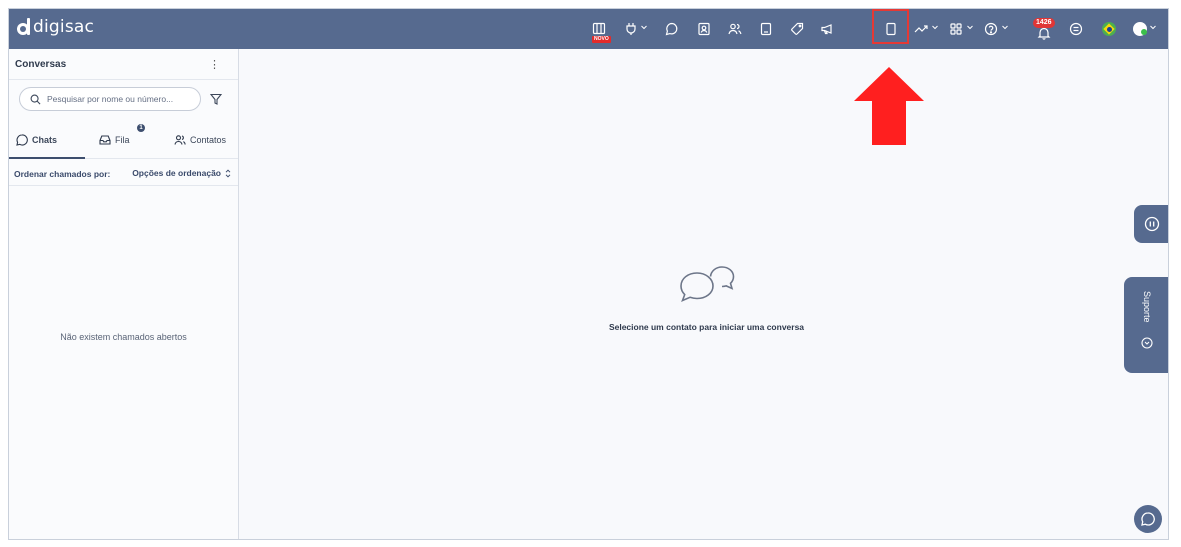 This screenshot has height=547, width=1181. What do you see at coordinates (176, 173) in the screenshot?
I see `sort-options-label: Opções de ordenação` at bounding box center [176, 173].